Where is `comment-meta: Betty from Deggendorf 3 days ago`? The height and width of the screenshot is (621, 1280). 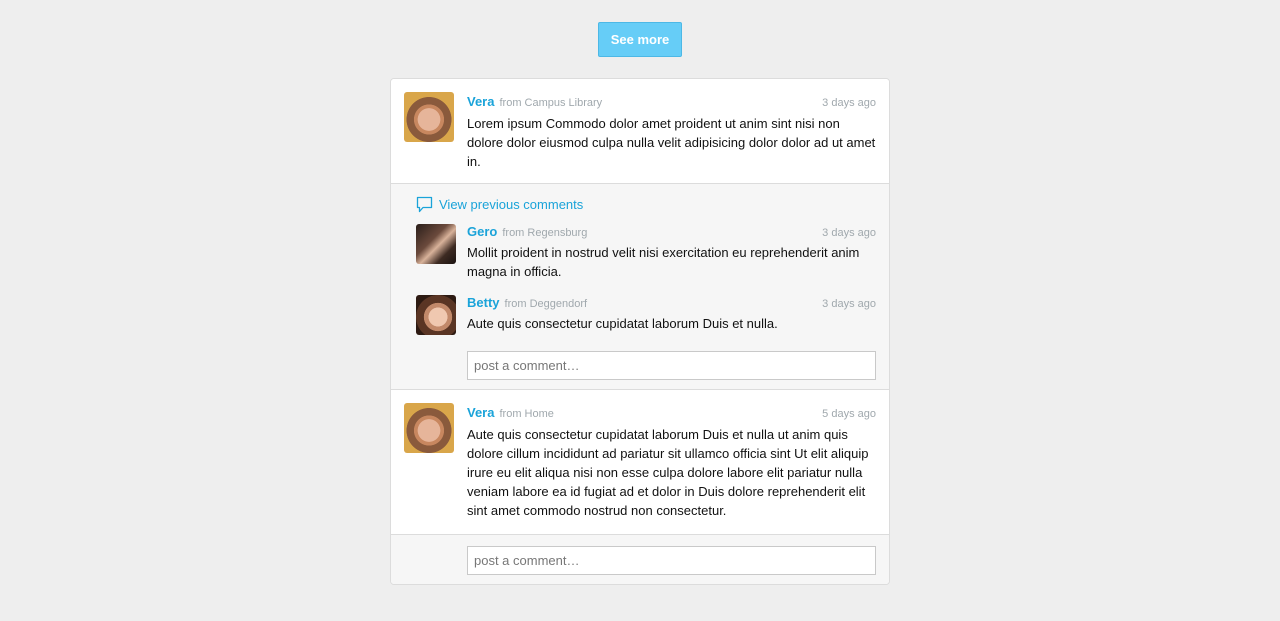 comment-meta: Betty from Deggendorf 3 days ago is located at coordinates (671, 303).